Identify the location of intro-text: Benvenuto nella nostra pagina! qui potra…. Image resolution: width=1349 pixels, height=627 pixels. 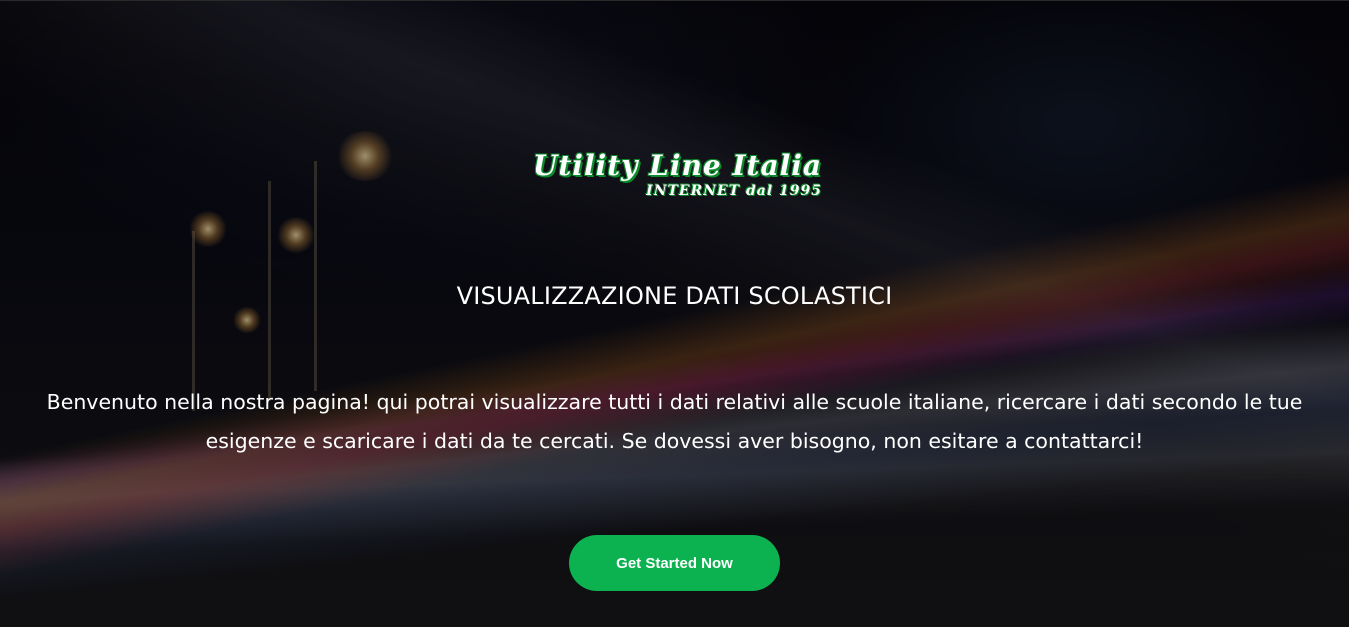
(674, 421).